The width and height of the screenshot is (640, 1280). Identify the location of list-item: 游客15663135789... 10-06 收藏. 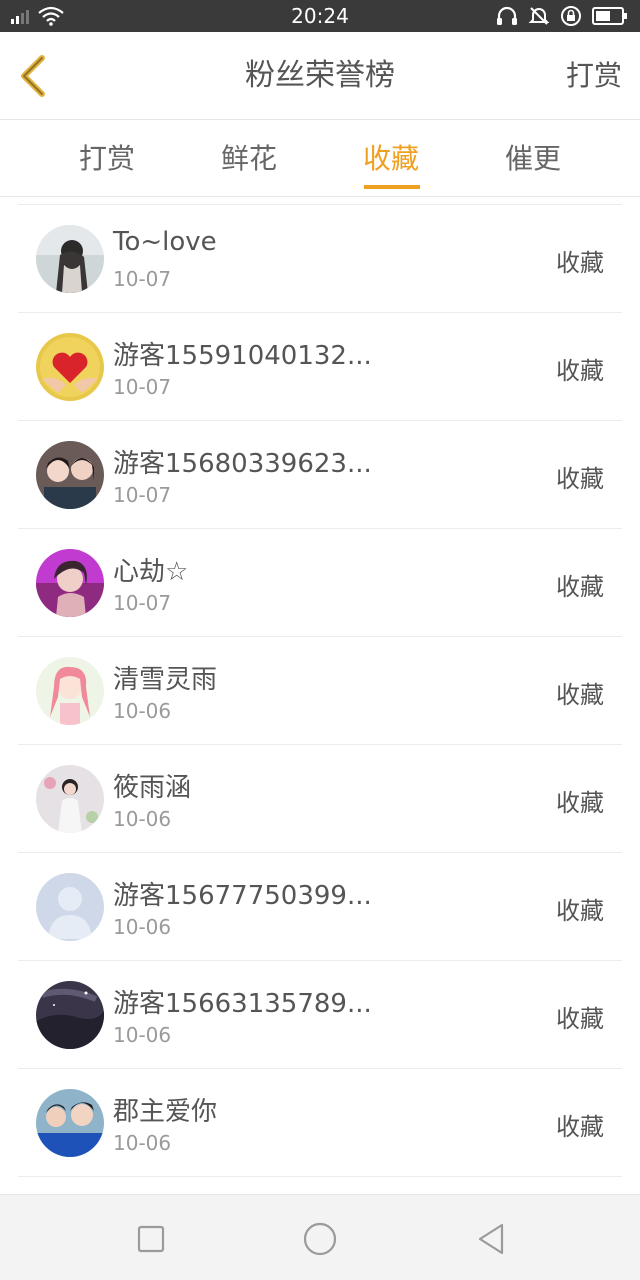
(320, 1015).